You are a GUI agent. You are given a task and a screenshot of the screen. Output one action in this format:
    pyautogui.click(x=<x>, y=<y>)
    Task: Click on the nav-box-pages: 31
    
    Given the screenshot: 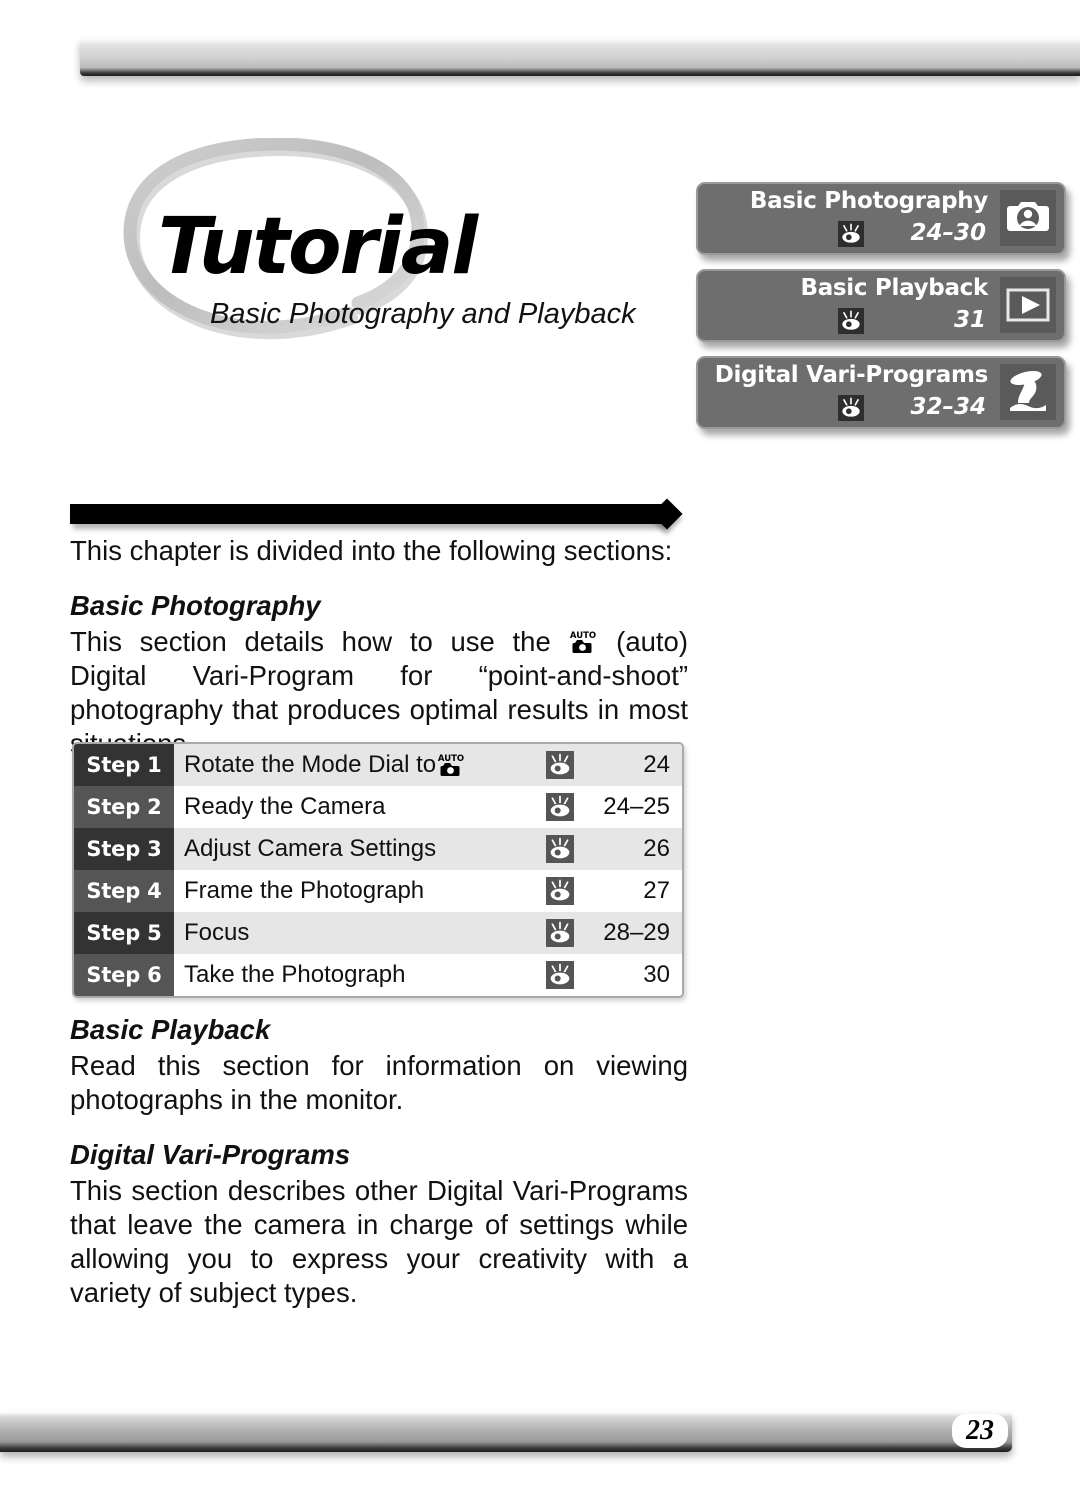 What is the action you would take?
    pyautogui.click(x=969, y=320)
    